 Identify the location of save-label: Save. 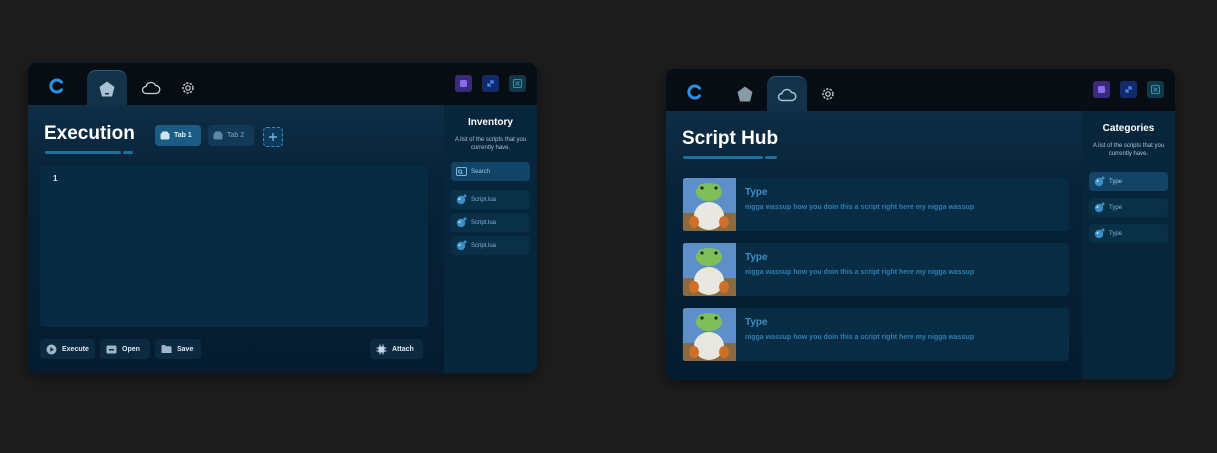
(185, 349).